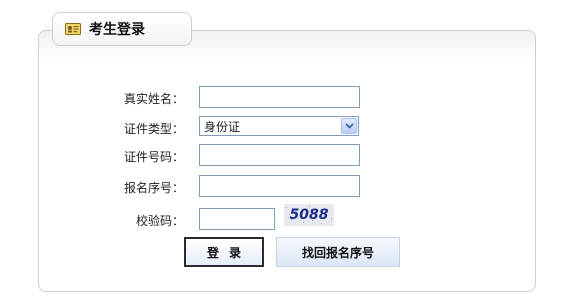 The height and width of the screenshot is (308, 576). I want to click on row-id-number: 证件号码：, so click(288, 156).